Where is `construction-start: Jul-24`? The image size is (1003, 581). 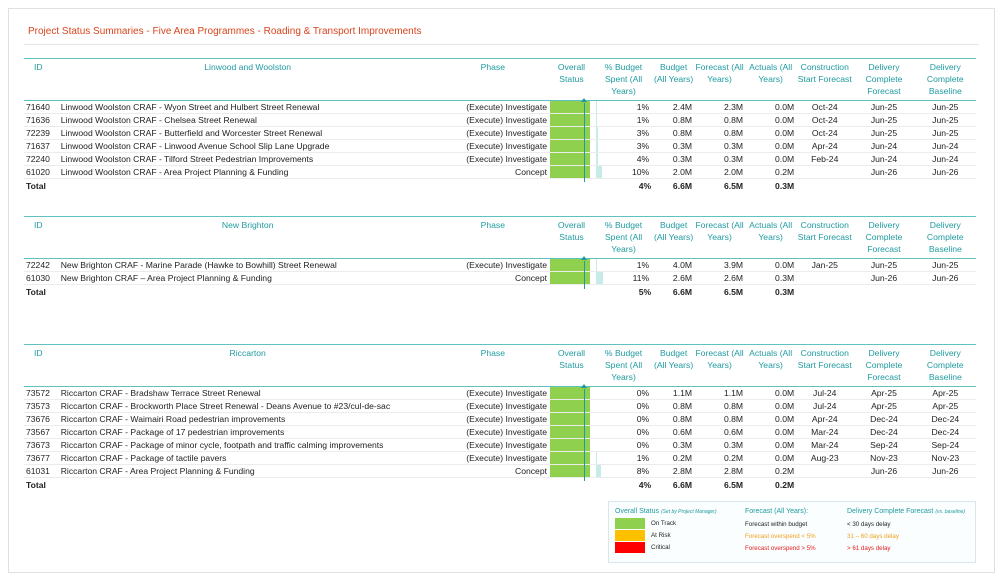 construction-start: Jul-24 is located at coordinates (825, 393).